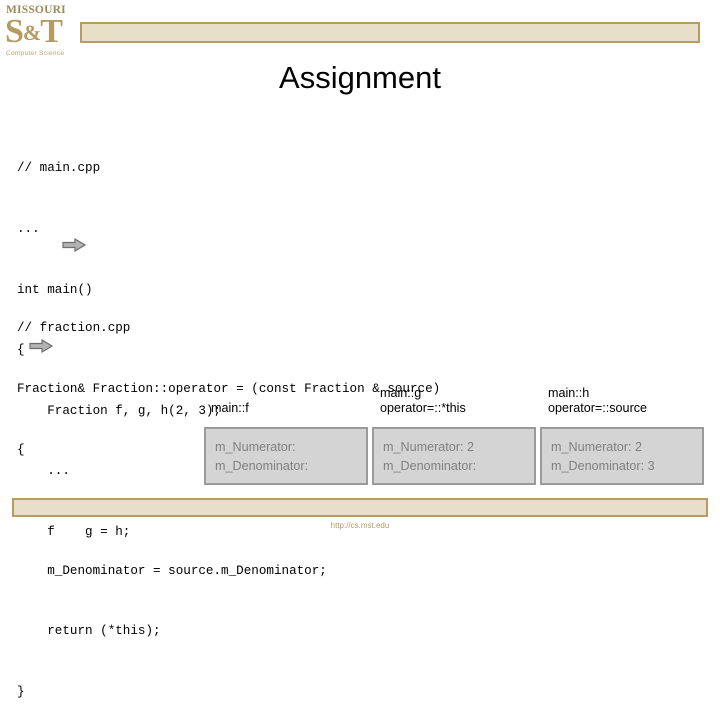 This screenshot has width=720, height=722. Describe the element at coordinates (21, 691) in the screenshot. I see `code-line: }` at that location.